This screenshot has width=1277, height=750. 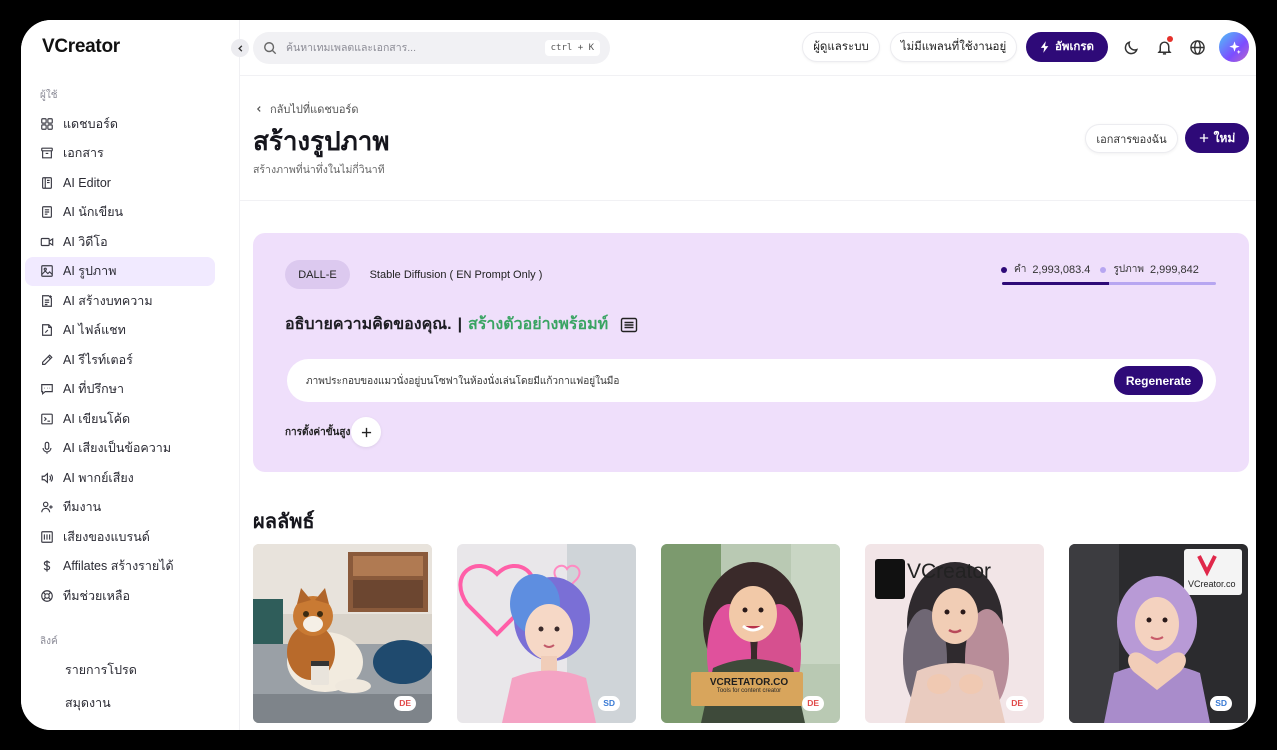 I want to click on sidebar-item-ai-file-chat: AI ไฟล์แชท, so click(x=120, y=331).